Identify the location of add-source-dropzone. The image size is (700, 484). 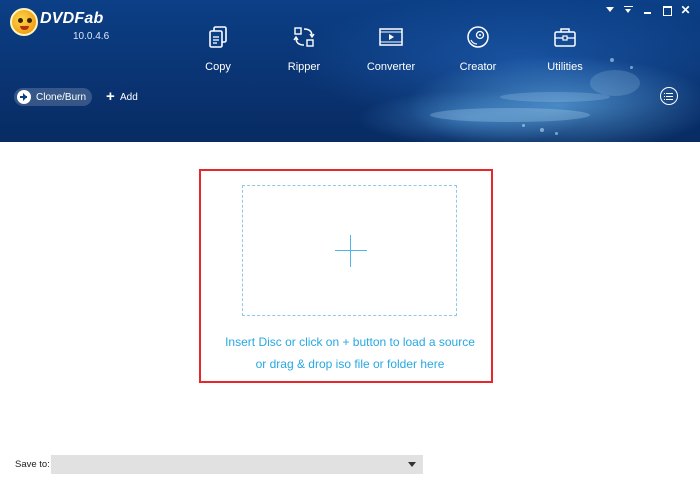
(349, 250).